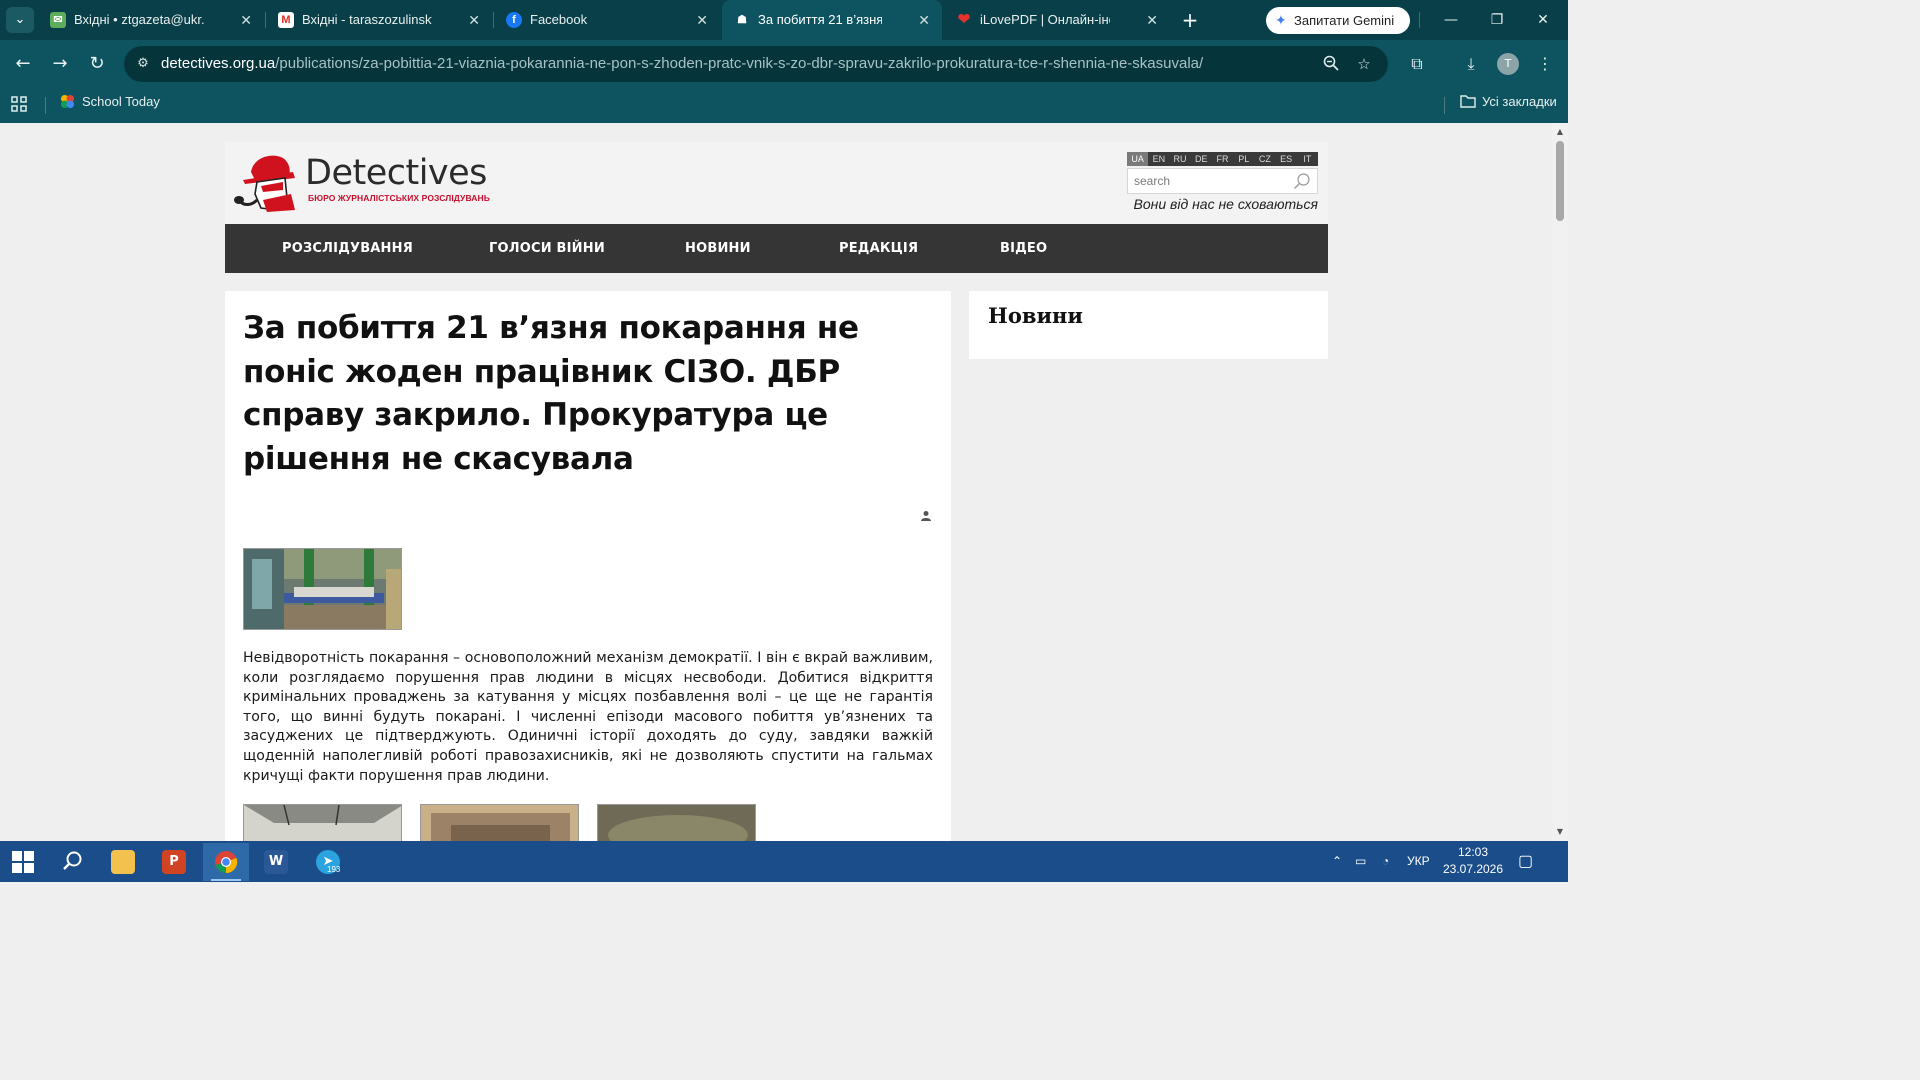 This screenshot has width=1920, height=1080. What do you see at coordinates (266, 182) in the screenshot?
I see `detective-logo-icon` at bounding box center [266, 182].